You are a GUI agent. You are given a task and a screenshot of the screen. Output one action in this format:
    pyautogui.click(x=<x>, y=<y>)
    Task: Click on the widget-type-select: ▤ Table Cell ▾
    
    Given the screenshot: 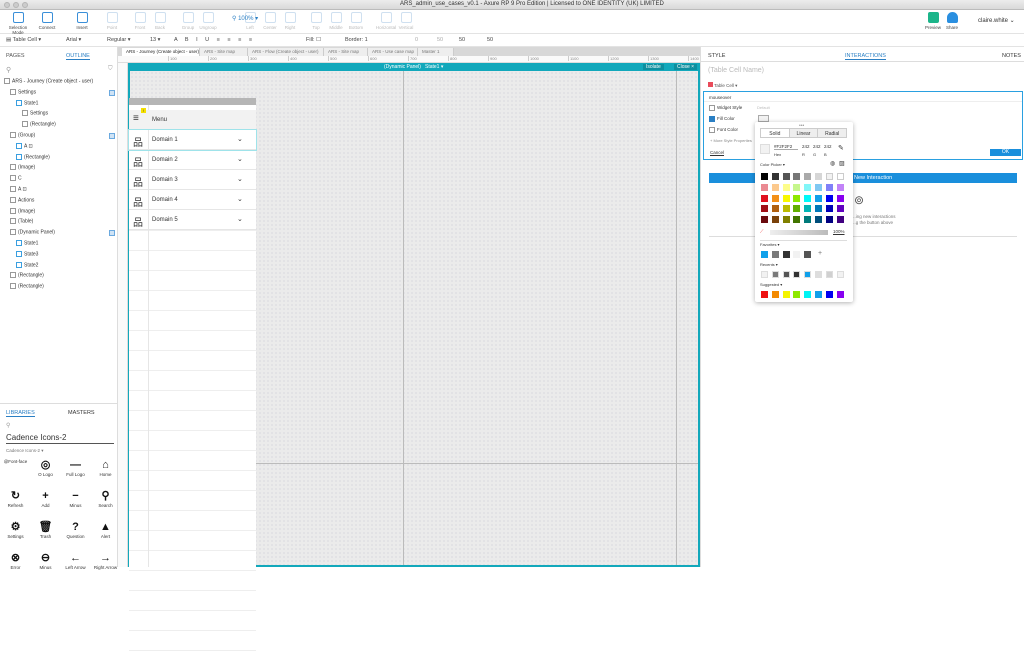 What is the action you would take?
    pyautogui.click(x=34, y=40)
    